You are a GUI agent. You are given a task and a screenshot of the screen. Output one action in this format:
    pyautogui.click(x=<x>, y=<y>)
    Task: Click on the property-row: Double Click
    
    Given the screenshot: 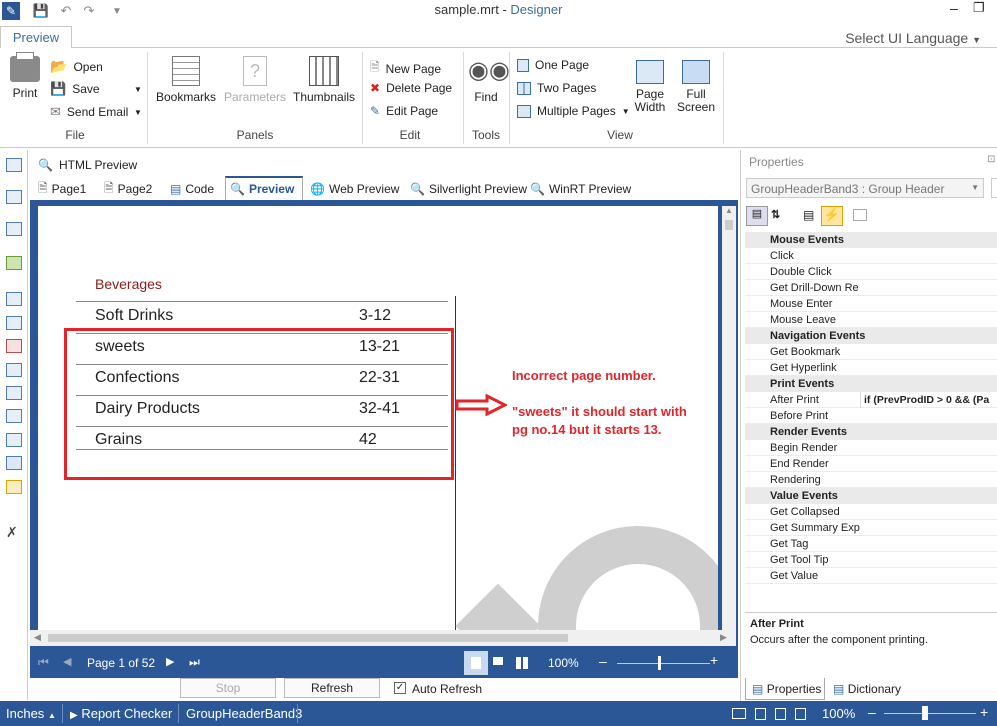 What is the action you would take?
    pyautogui.click(x=871, y=272)
    